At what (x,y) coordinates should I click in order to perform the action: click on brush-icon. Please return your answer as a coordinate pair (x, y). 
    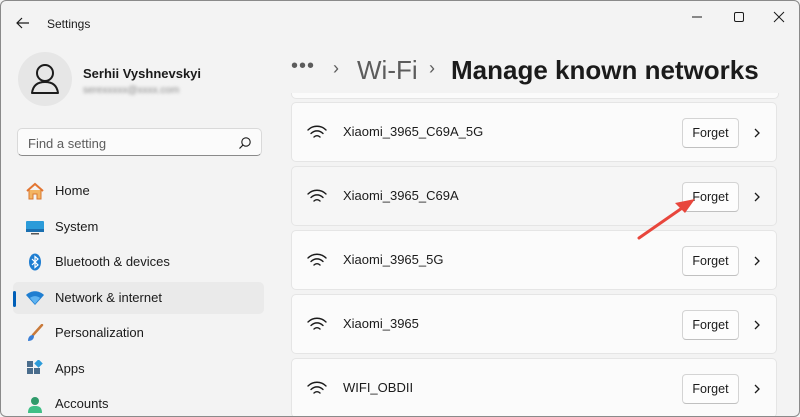
    Looking at the image, I should click on (36, 332).